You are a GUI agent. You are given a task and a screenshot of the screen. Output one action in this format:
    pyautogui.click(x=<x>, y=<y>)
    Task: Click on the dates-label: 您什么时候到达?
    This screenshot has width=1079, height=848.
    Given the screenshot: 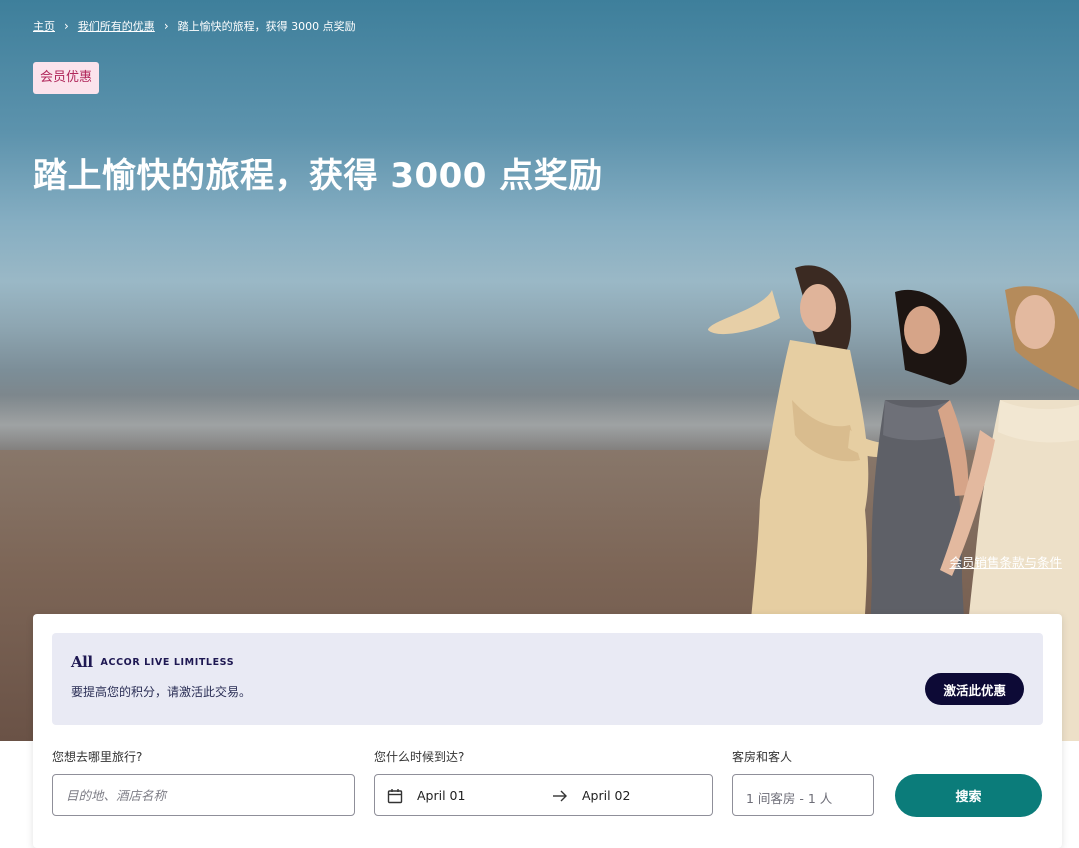 What is the action you would take?
    pyautogui.click(x=419, y=757)
    